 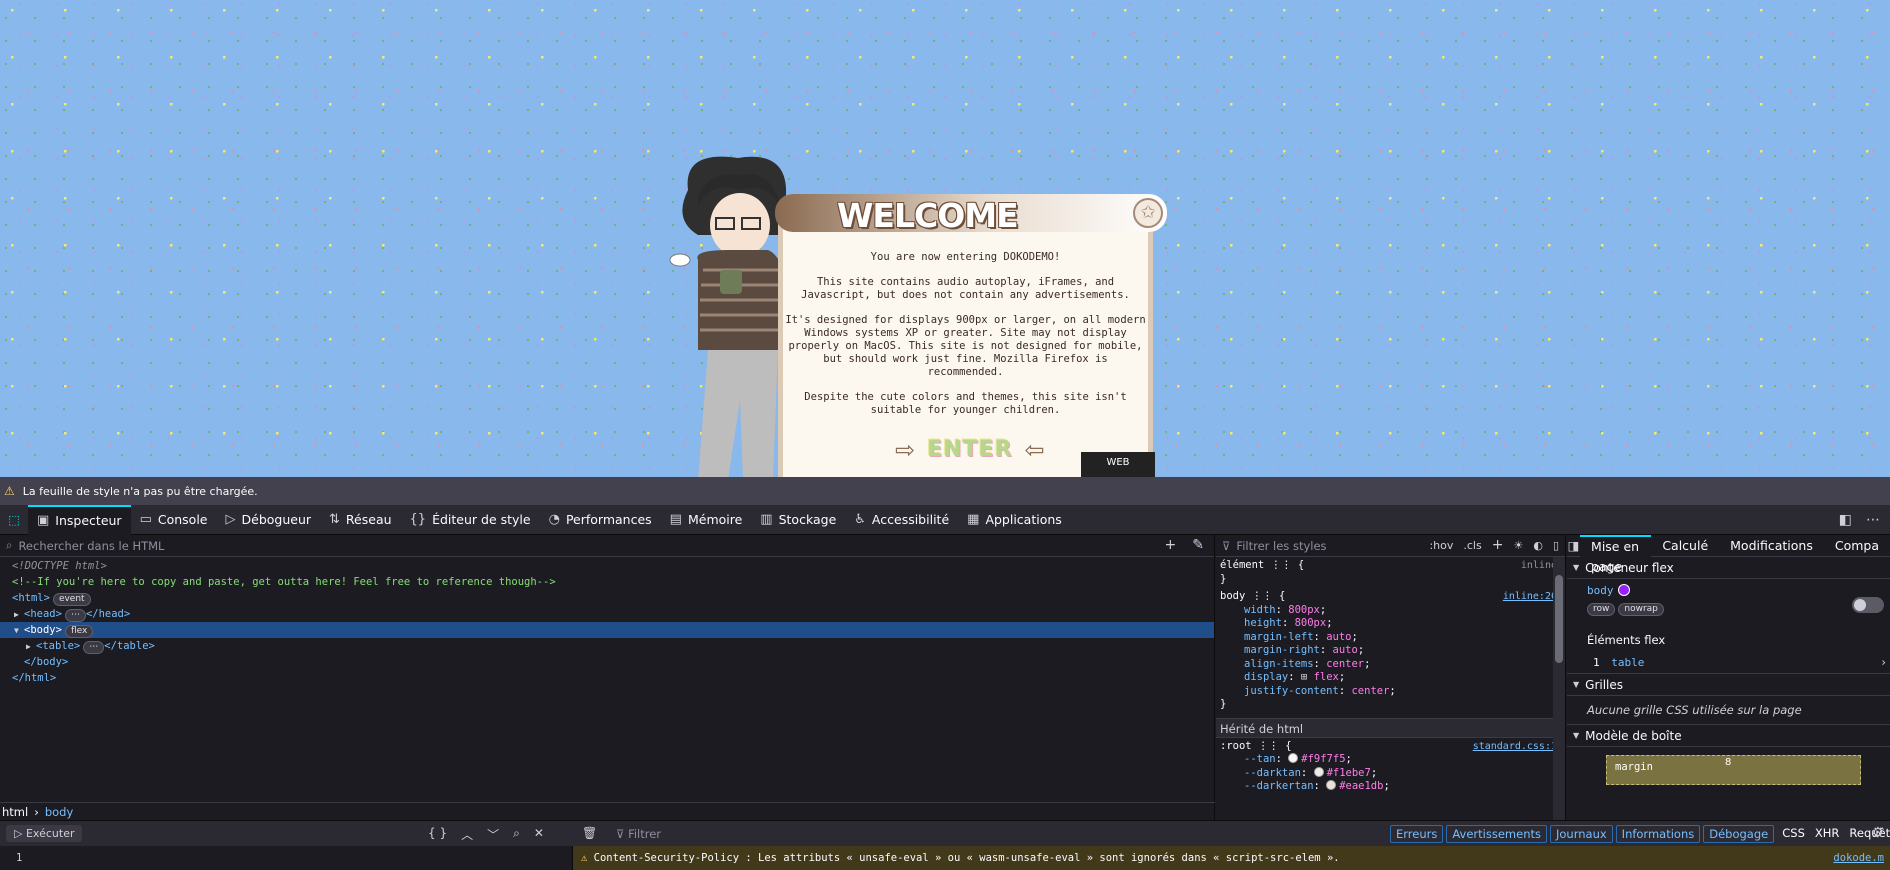 What do you see at coordinates (1658, 834) in the screenshot?
I see `filter-info: Informations` at bounding box center [1658, 834].